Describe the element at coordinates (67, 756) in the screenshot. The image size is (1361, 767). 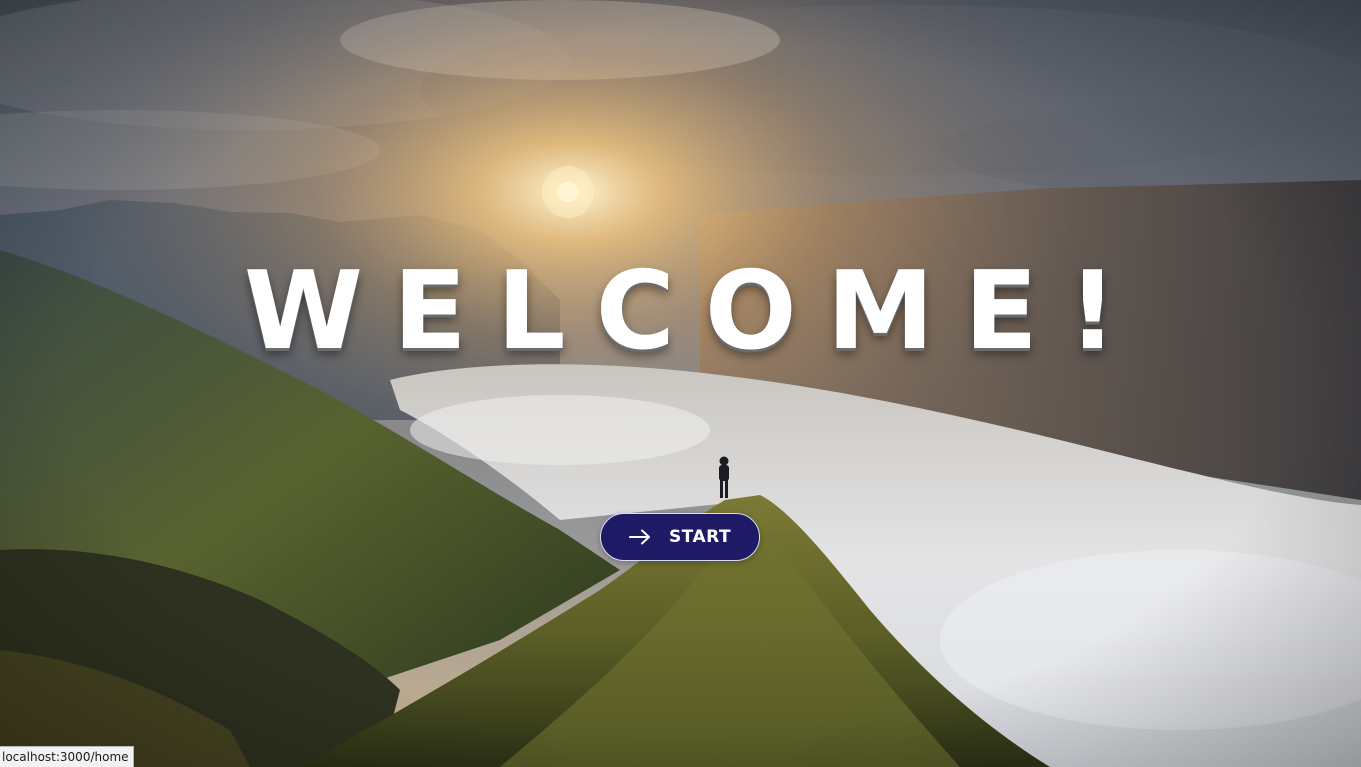
I see `status-bar-url: localhost:3000/home` at that location.